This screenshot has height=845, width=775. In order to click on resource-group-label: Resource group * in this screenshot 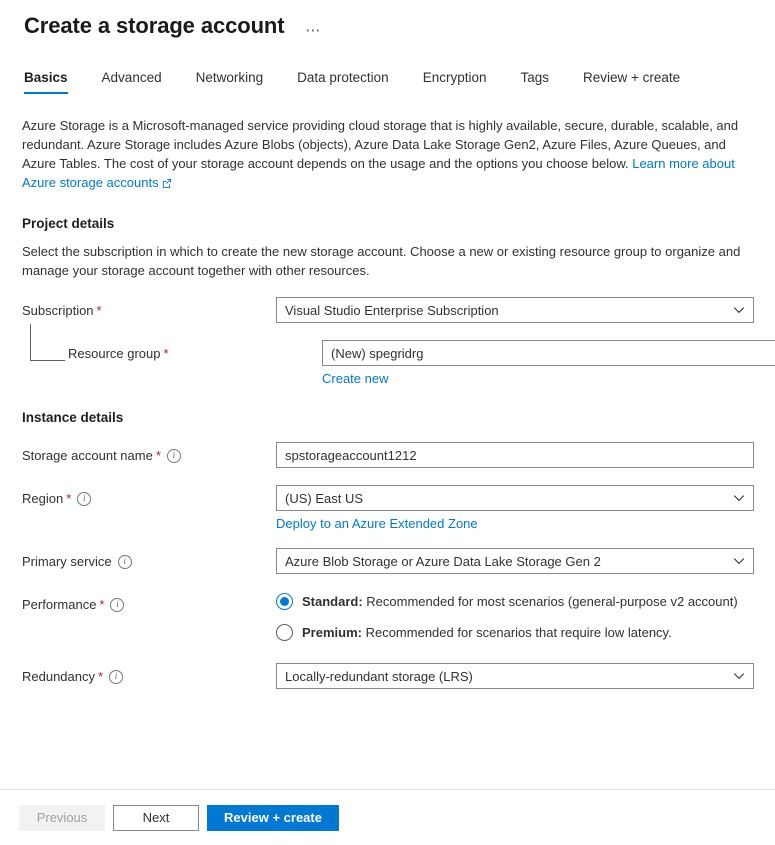, I will do `click(172, 351)`.